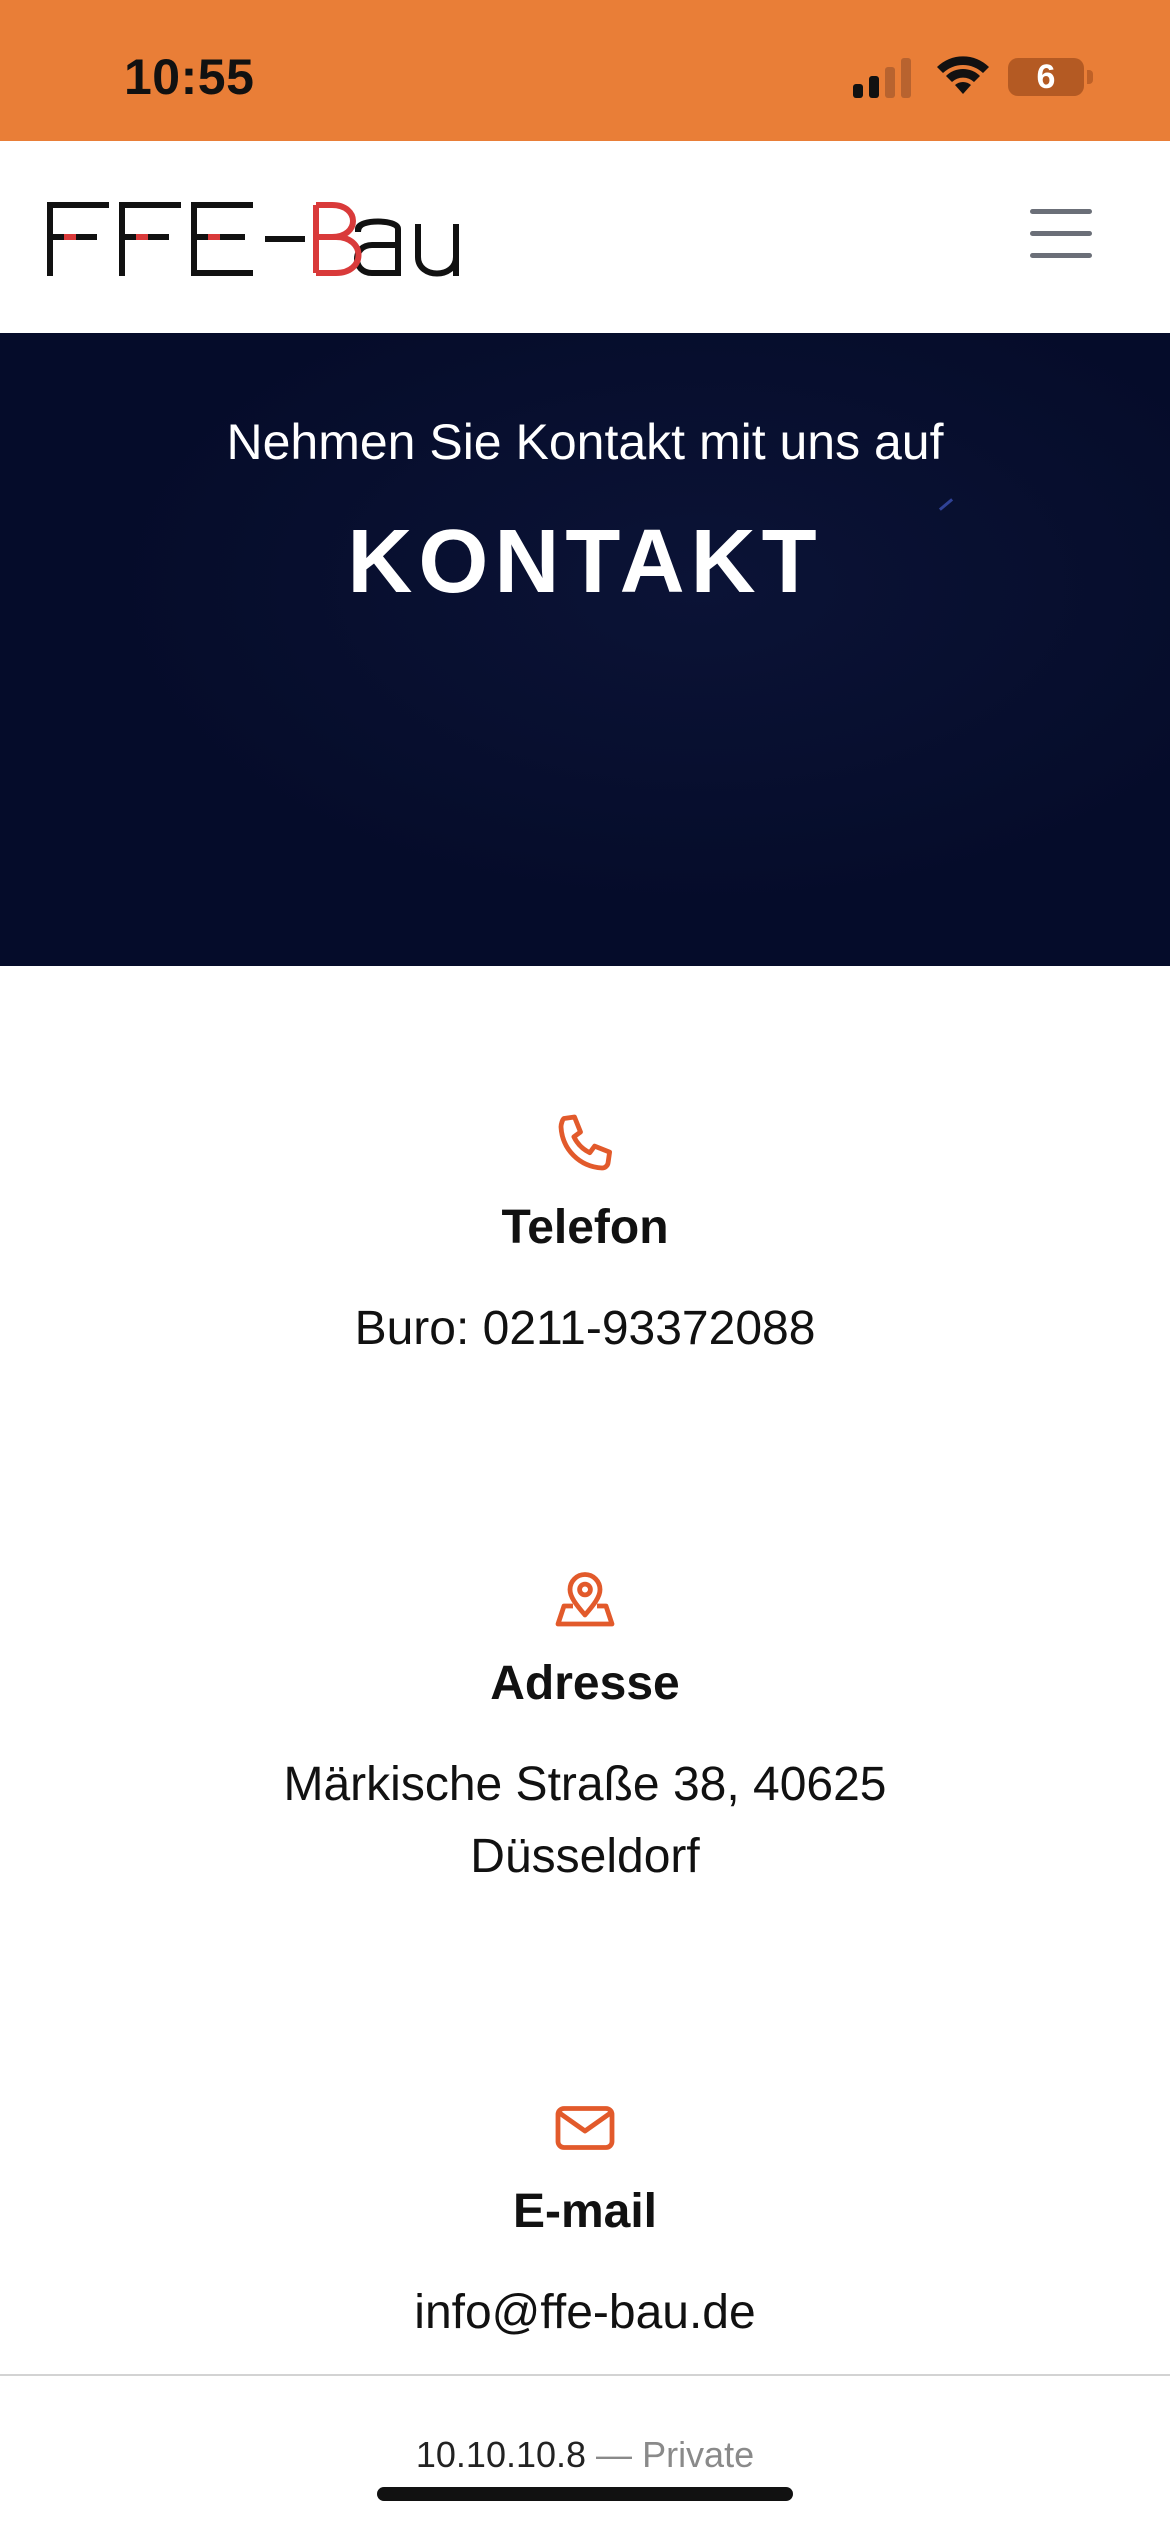 The height and width of the screenshot is (2534, 1170). What do you see at coordinates (585, 70) in the screenshot?
I see `status-bar: 10:55 6` at bounding box center [585, 70].